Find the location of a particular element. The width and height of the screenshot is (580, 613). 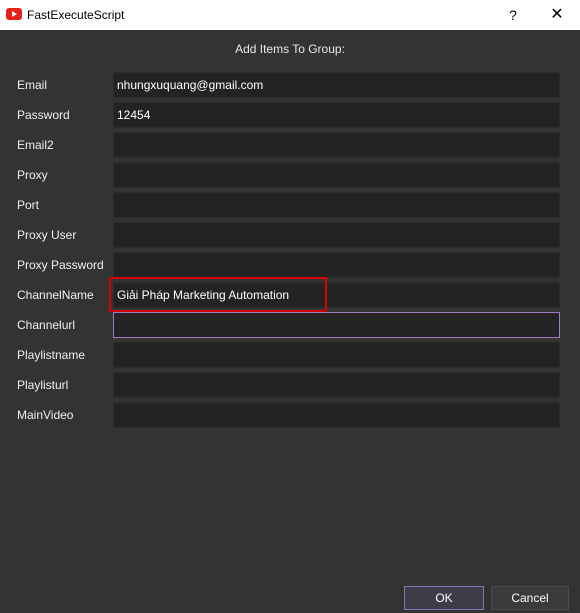

proxy-field is located at coordinates (336, 175).